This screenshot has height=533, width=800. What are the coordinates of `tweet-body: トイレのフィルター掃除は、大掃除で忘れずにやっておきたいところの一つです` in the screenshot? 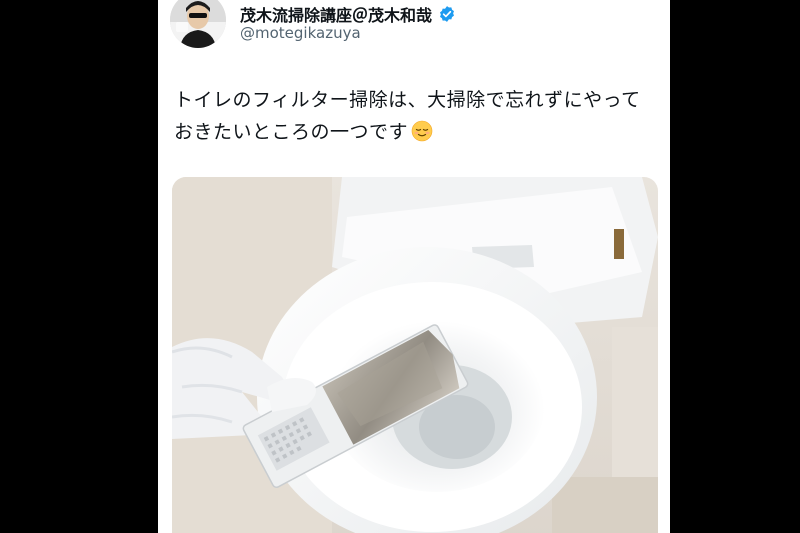 It's located at (407, 116).